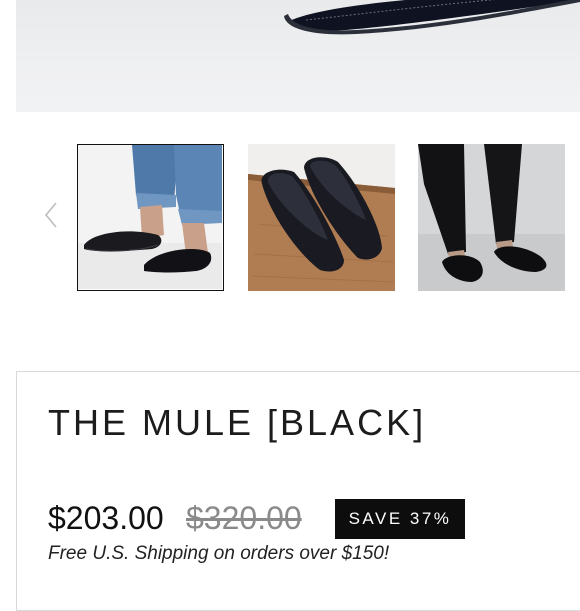 The width and height of the screenshot is (580, 611). What do you see at coordinates (400, 519) in the screenshot?
I see `save-percentage-badge: SAVE 37%` at bounding box center [400, 519].